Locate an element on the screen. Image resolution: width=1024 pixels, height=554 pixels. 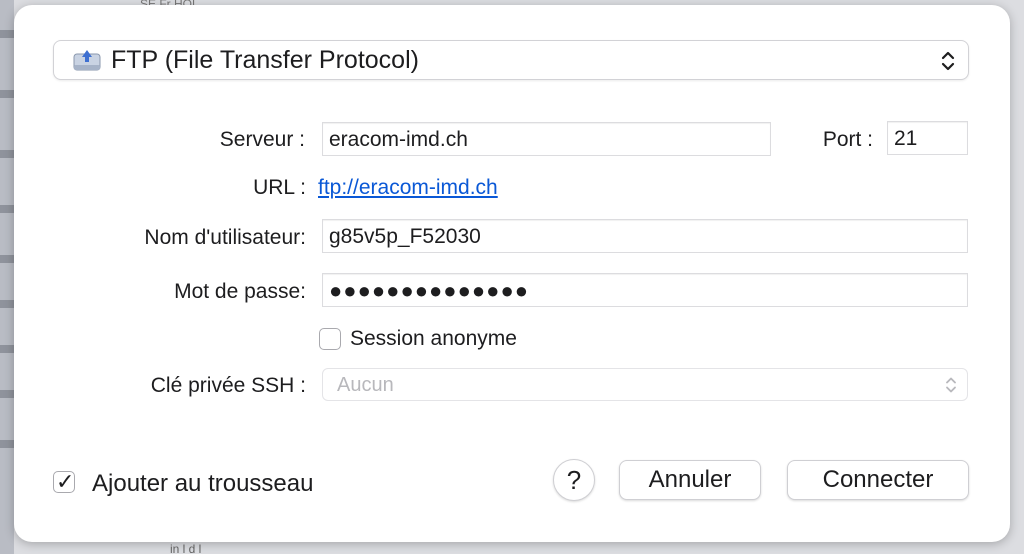
keychain-checkbox: ✓ is located at coordinates (64, 481).